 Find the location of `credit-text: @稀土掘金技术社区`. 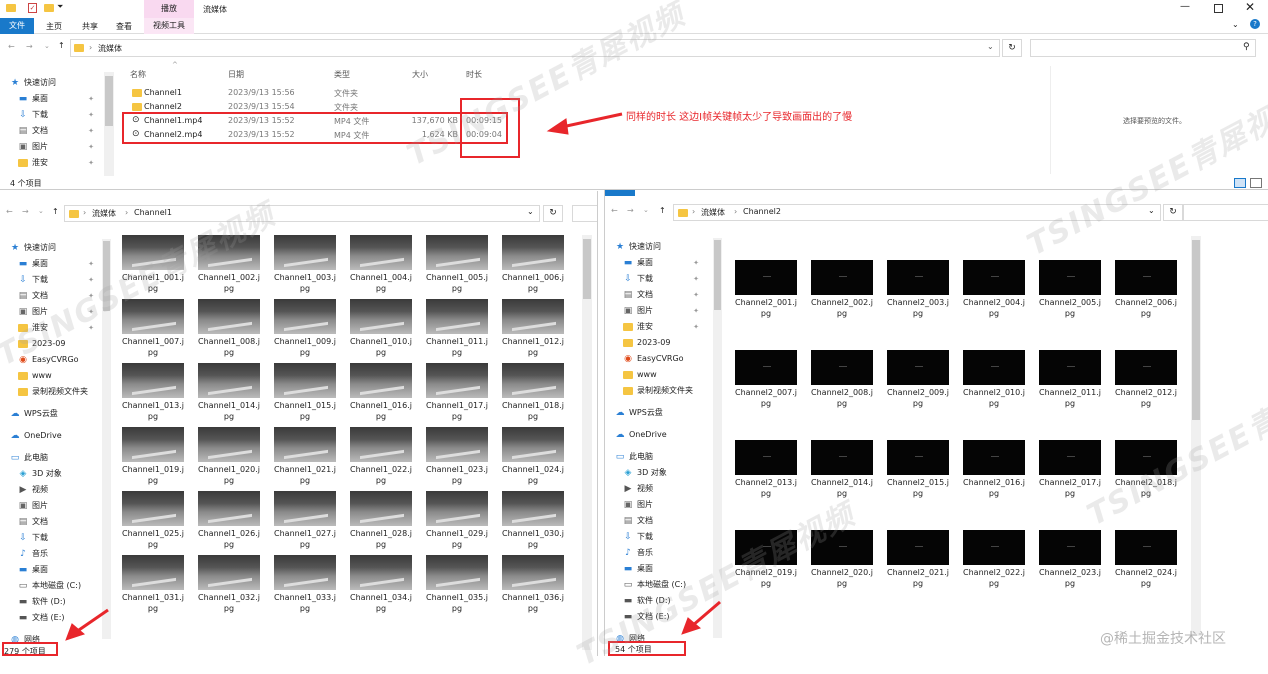

credit-text: @稀土掘金技术社区 is located at coordinates (1163, 639).